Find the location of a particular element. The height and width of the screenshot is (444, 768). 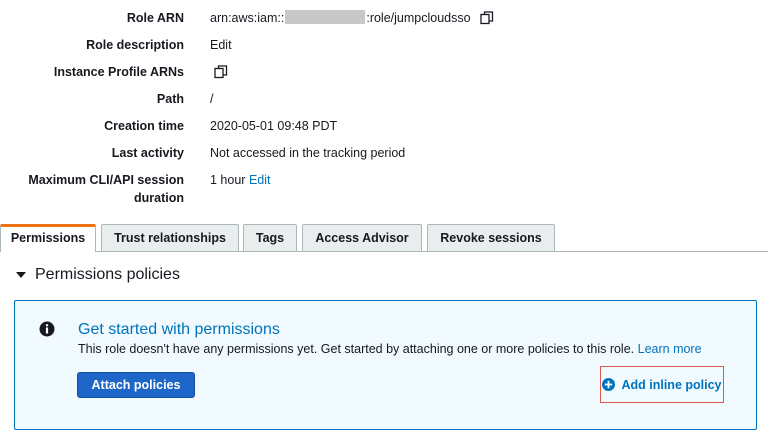

instance-profile-arns-value is located at coordinates (218, 72).